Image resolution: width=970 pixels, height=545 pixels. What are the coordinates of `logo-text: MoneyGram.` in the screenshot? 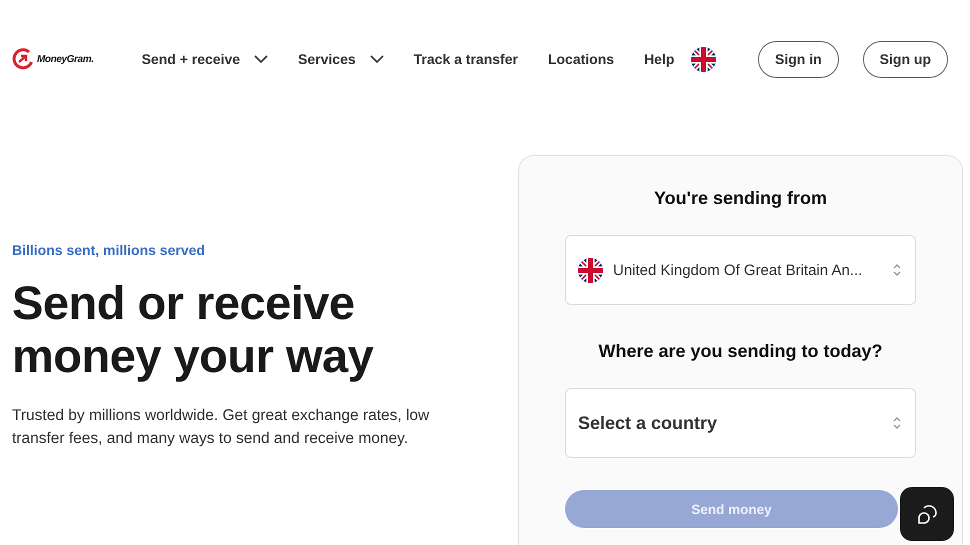 It's located at (65, 59).